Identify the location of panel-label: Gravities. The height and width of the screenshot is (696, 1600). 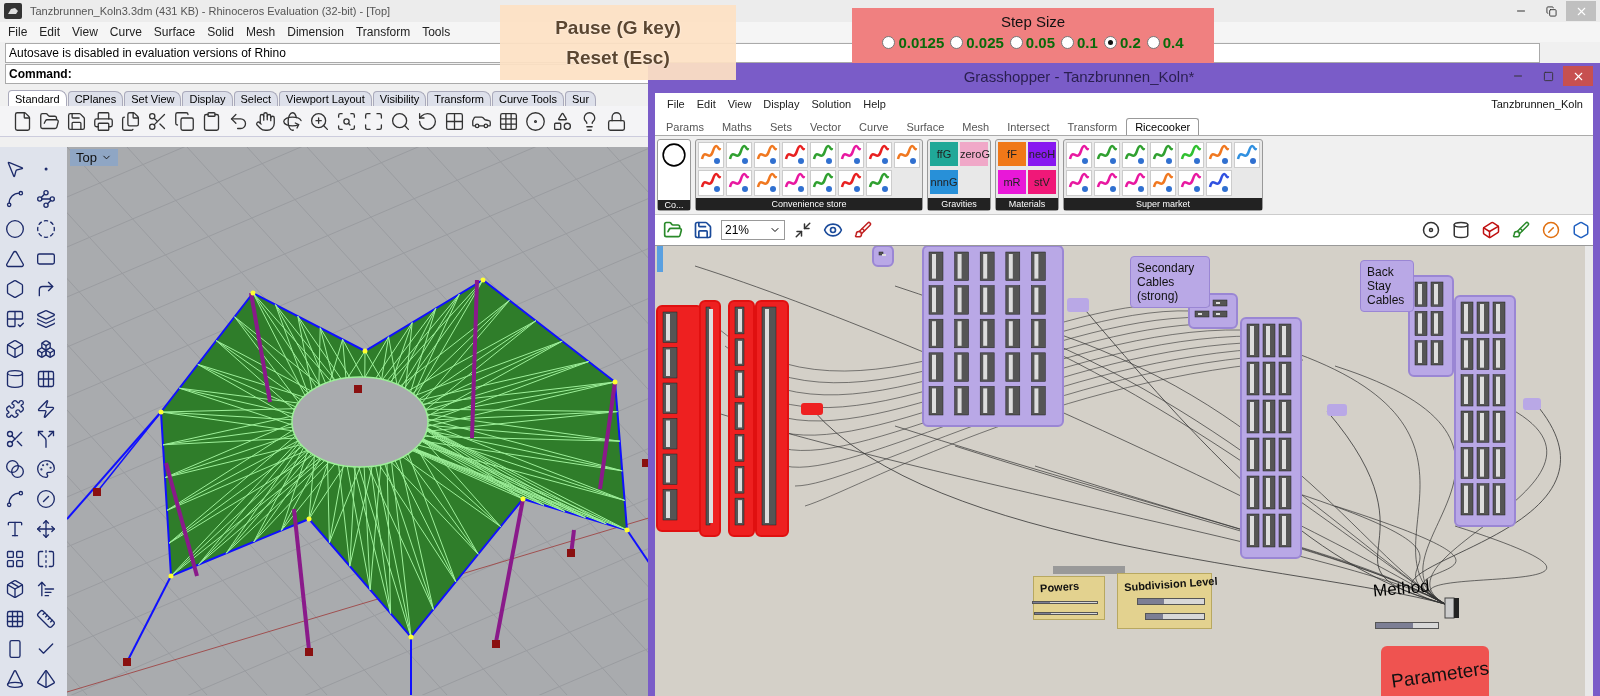
(959, 204).